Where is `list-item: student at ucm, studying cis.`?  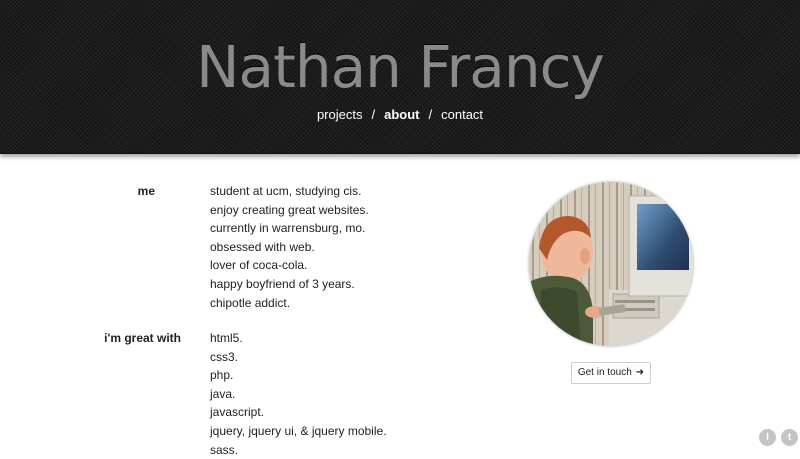 list-item: student at ucm, studying cis. is located at coordinates (286, 191).